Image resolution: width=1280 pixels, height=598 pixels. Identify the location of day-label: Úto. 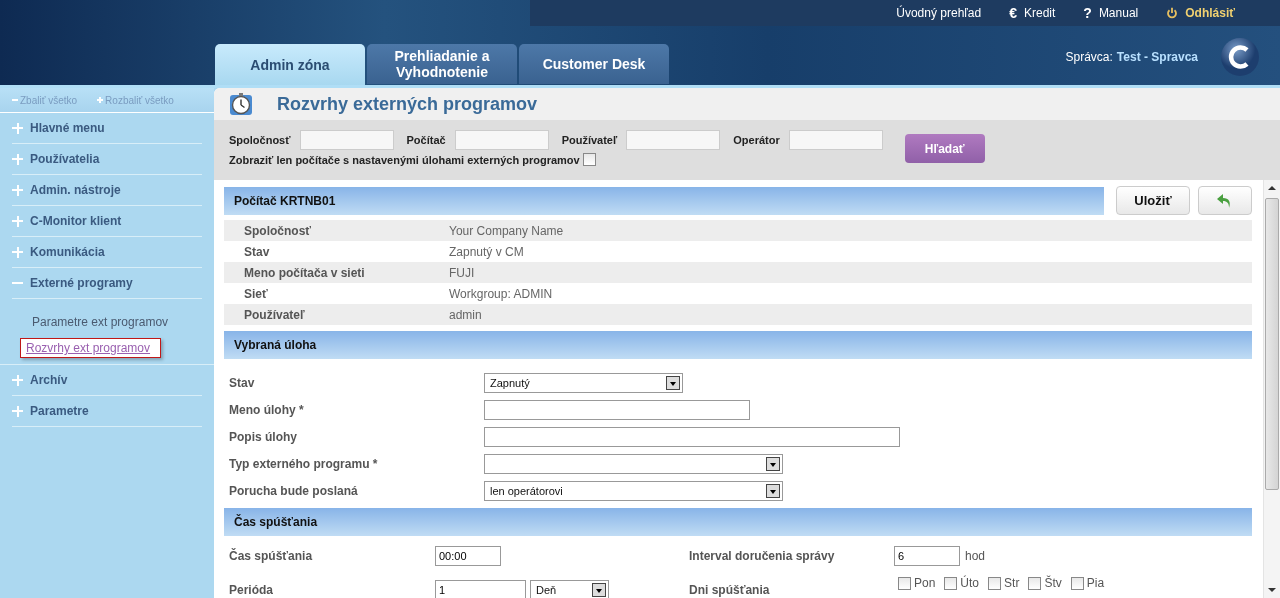
(970, 583).